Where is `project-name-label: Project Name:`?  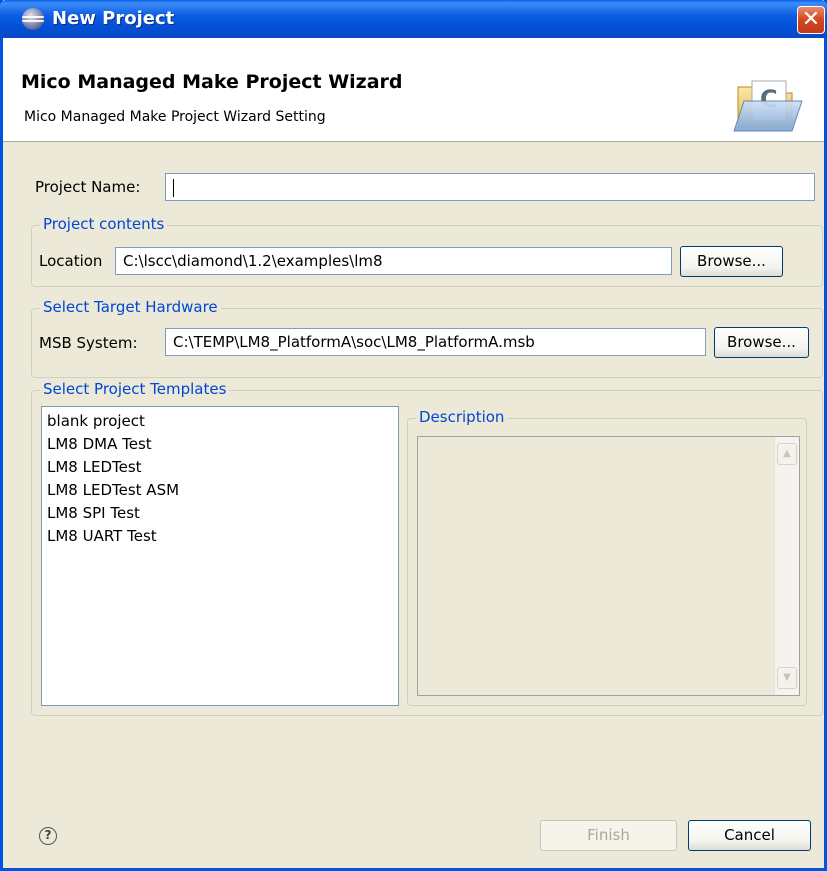
project-name-label: Project Name: is located at coordinates (88, 187).